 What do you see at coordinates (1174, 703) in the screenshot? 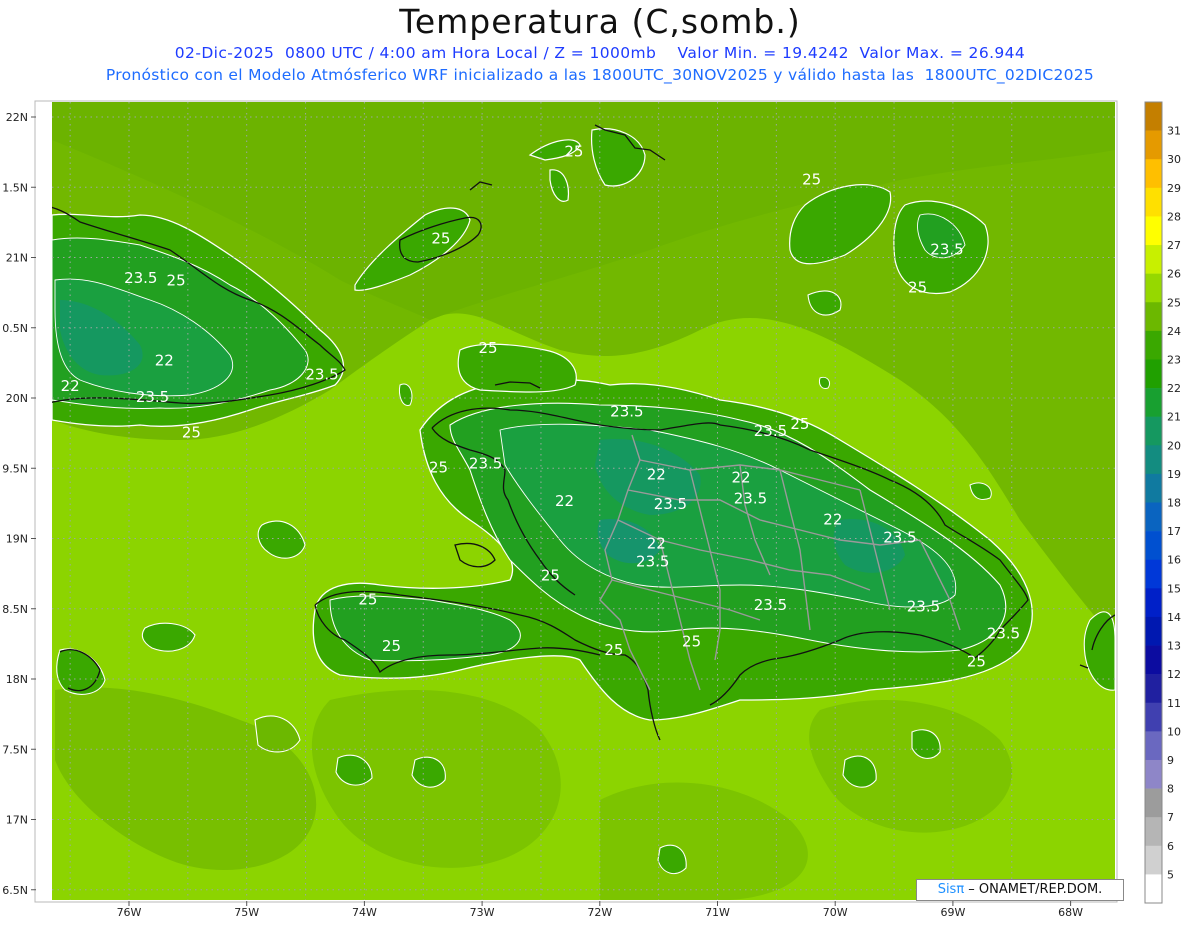
I see `colorbar-label: 11` at bounding box center [1174, 703].